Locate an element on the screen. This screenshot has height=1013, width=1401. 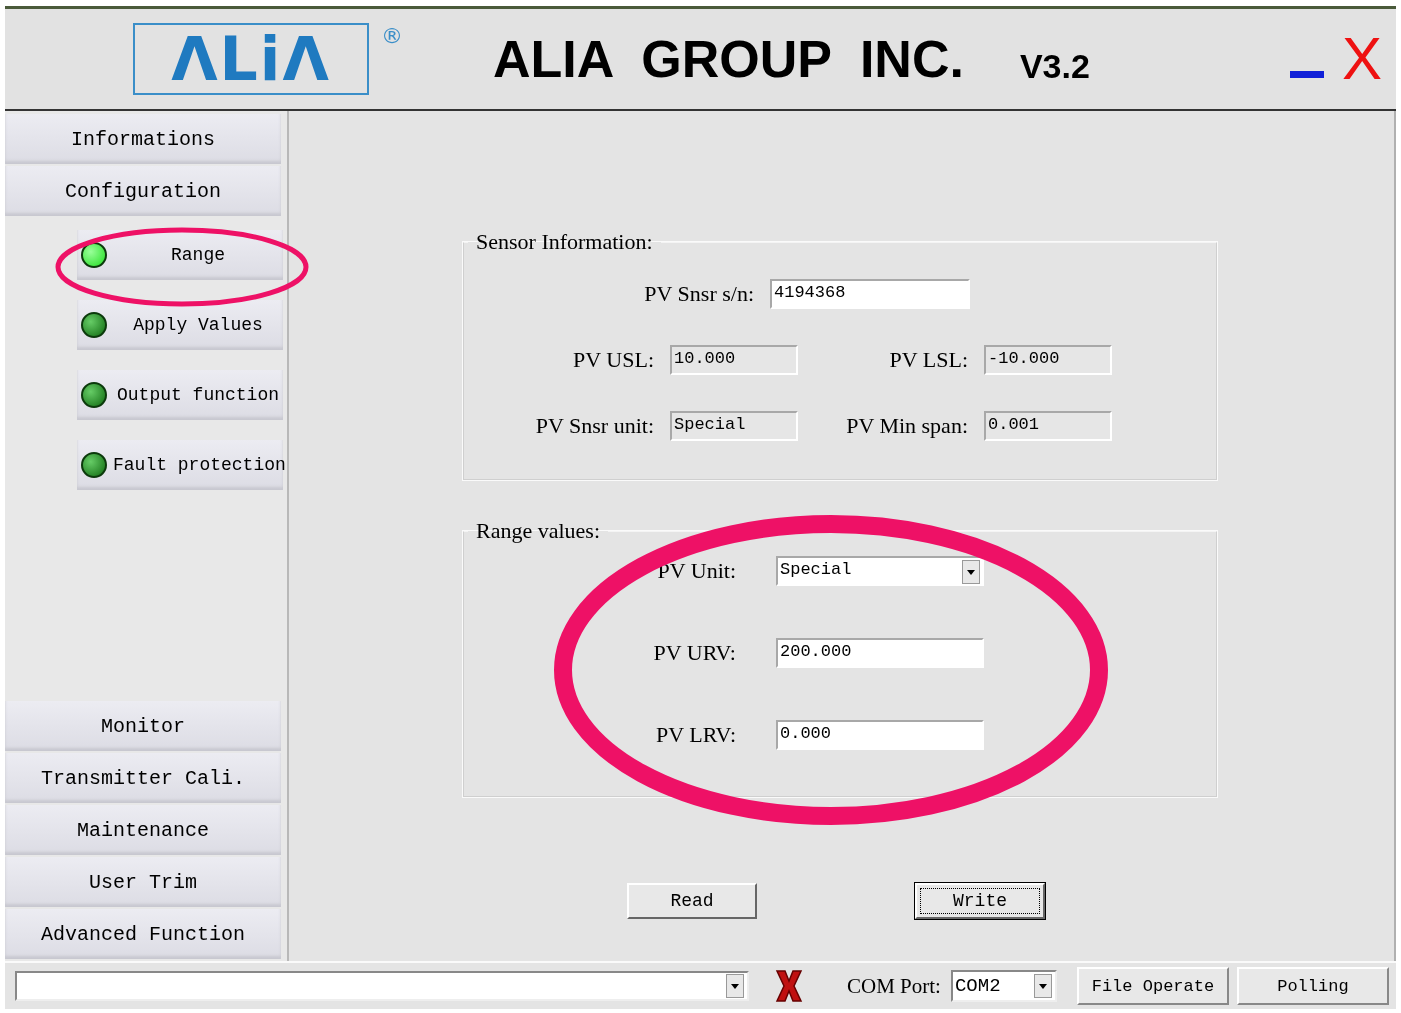
text-field: 200.000 is located at coordinates (880, 653).